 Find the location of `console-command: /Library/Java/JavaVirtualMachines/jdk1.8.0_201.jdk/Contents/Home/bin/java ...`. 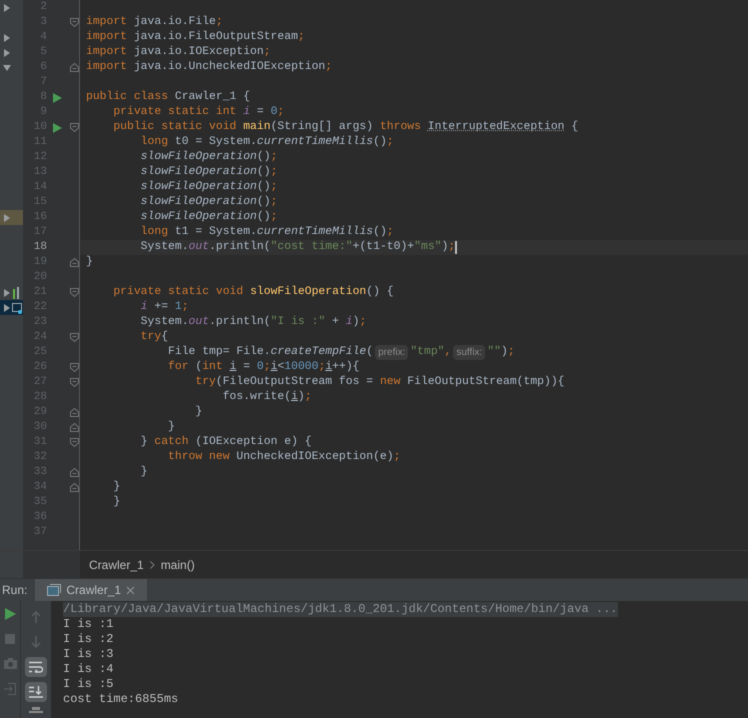

console-command: /Library/Java/JavaVirtualMachines/jdk1.8.0_201.jdk/Contents/Home/bin/java ... is located at coordinates (340, 609).